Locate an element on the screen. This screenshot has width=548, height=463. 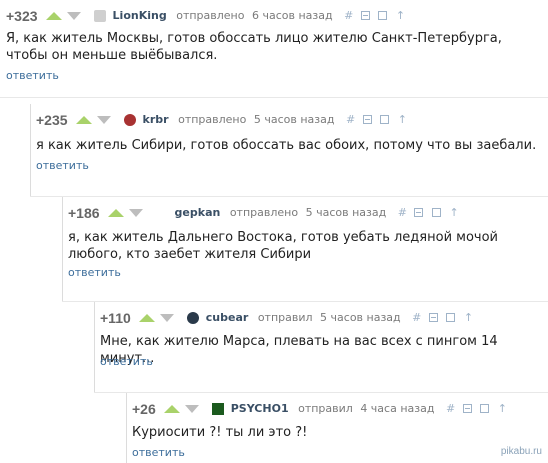
cubear-avatar-icon is located at coordinates (193, 318).